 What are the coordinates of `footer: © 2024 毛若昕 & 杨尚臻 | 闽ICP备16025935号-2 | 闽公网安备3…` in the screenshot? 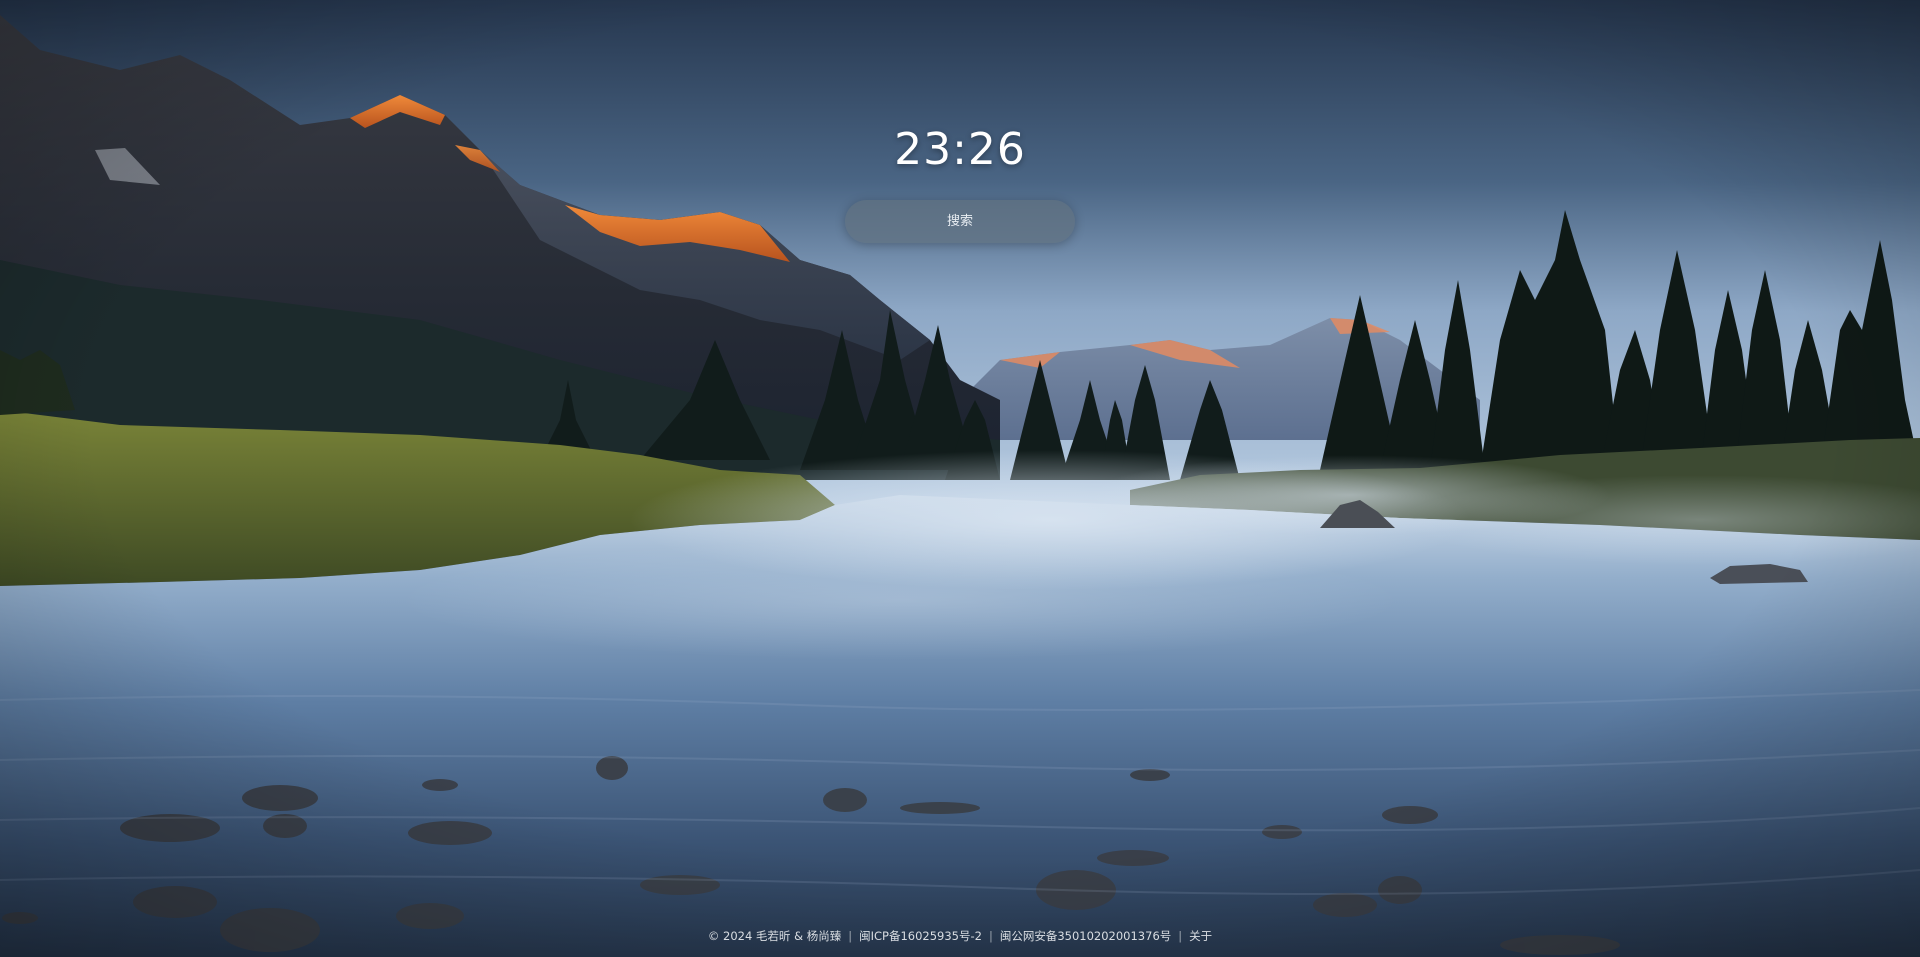 It's located at (960, 936).